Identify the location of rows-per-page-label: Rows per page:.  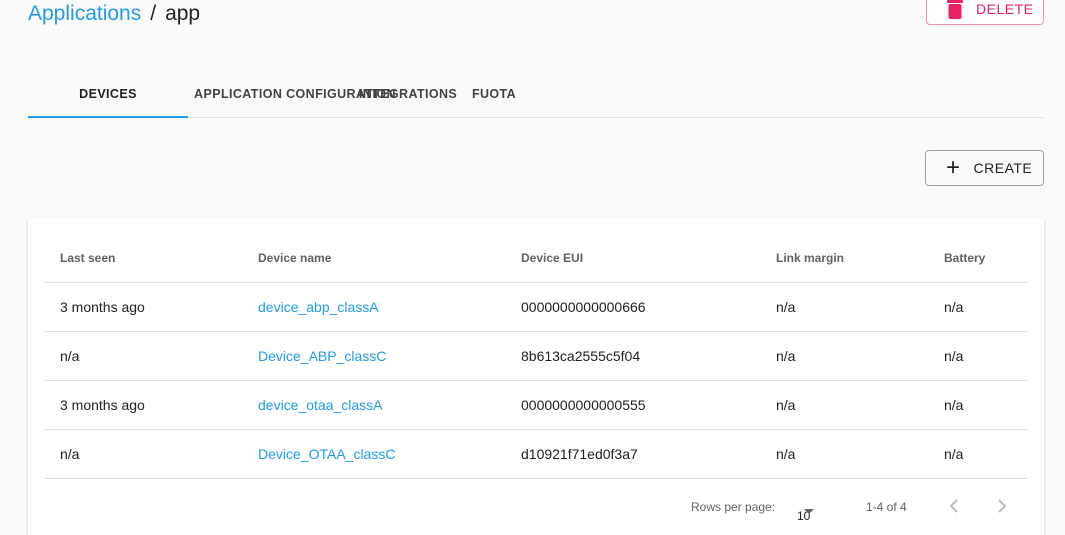
(733, 507).